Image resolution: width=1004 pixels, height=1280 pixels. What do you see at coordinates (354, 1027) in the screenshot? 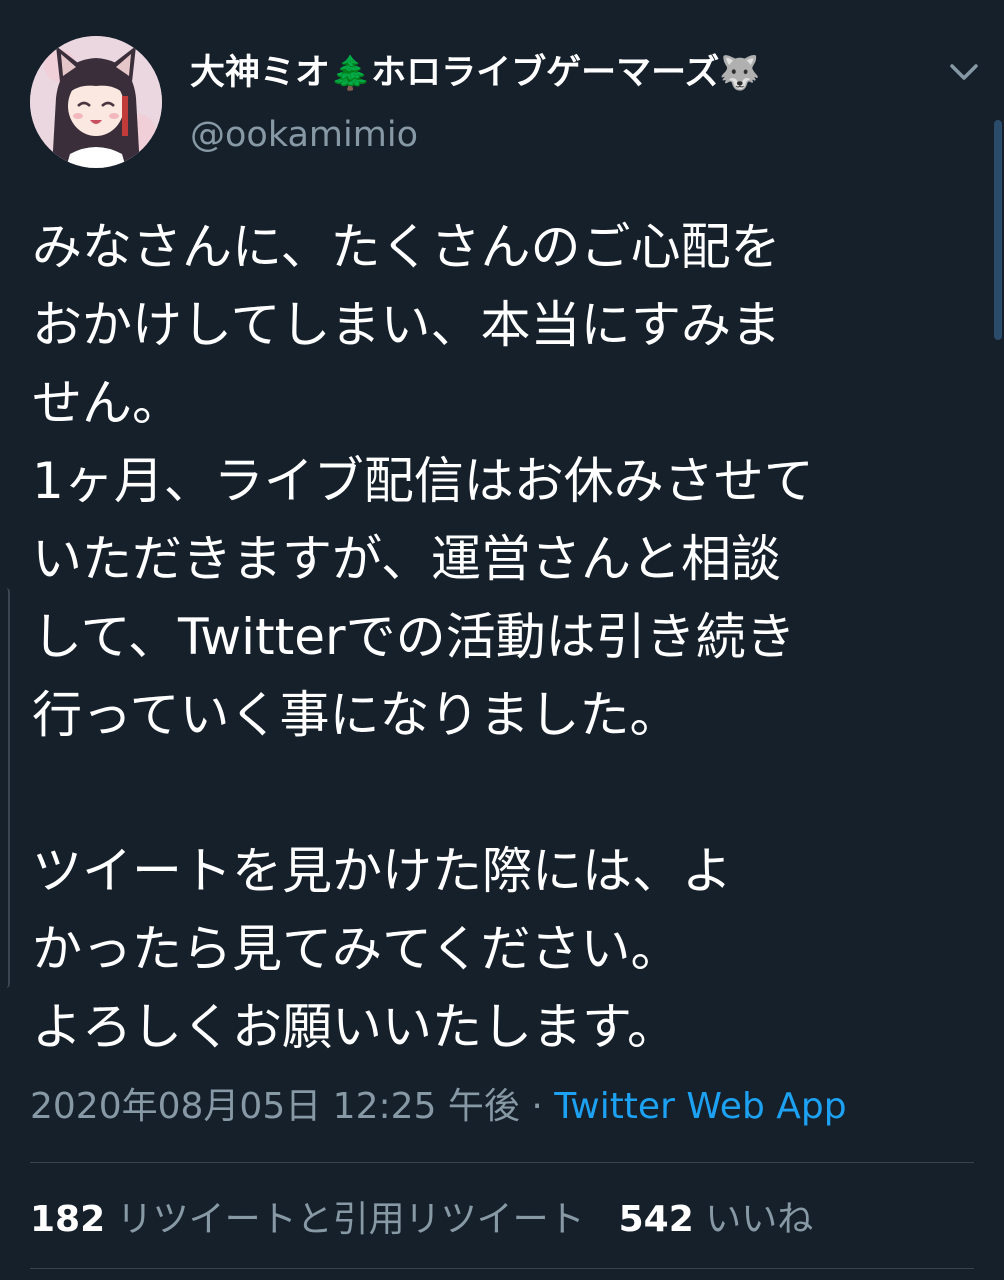
I see `tweet-line: よろしくお願いいたします。` at bounding box center [354, 1027].